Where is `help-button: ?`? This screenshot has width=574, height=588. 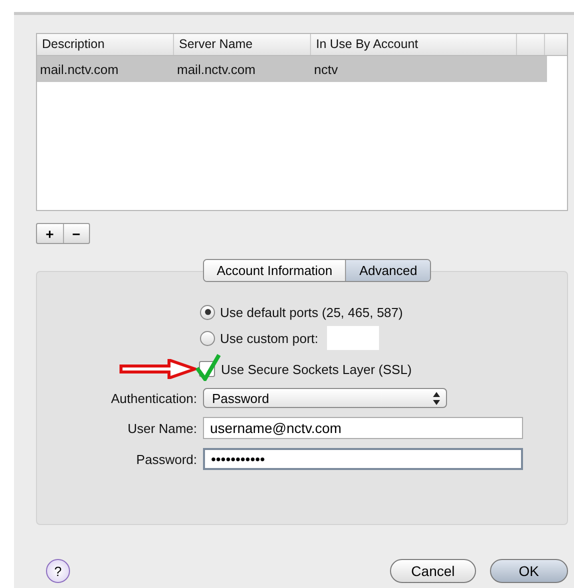
help-button: ? is located at coordinates (58, 571).